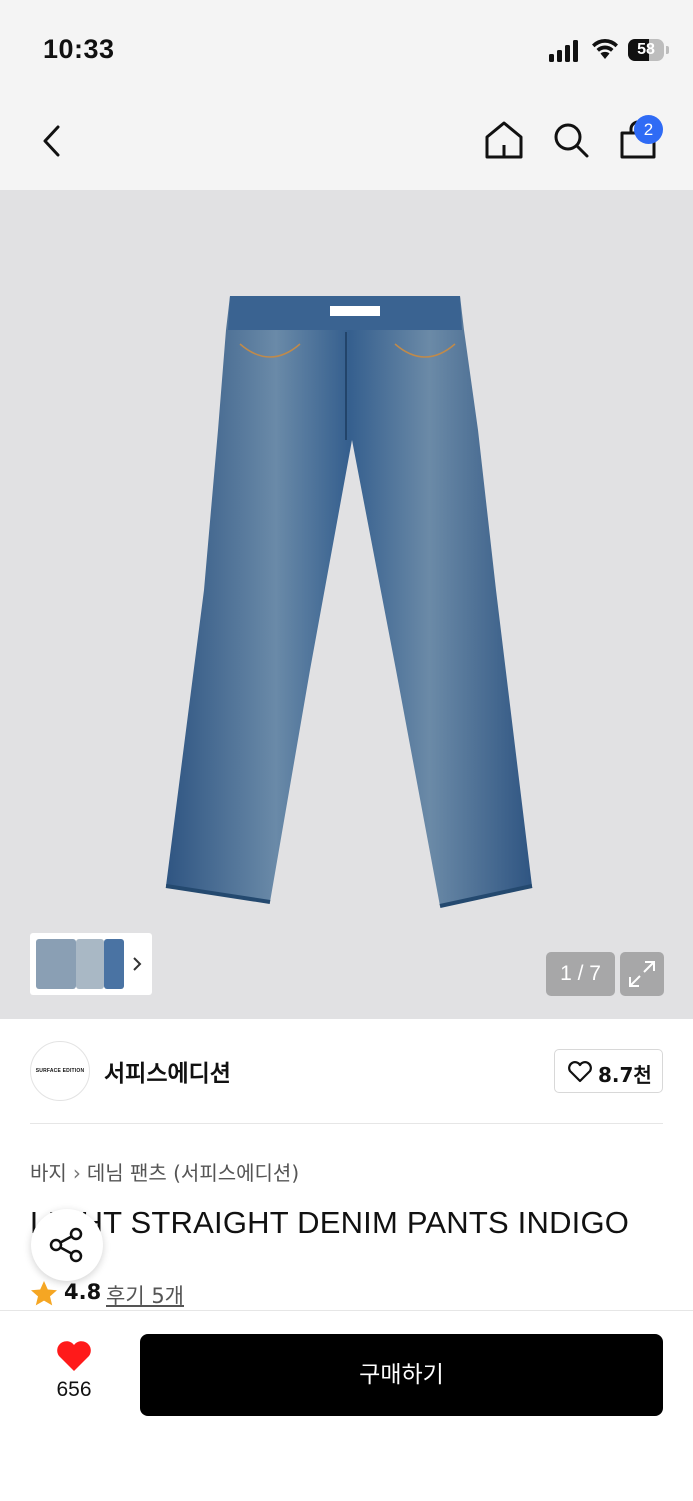  What do you see at coordinates (167, 1071) in the screenshot?
I see `brand-name: 서피스에디션` at bounding box center [167, 1071].